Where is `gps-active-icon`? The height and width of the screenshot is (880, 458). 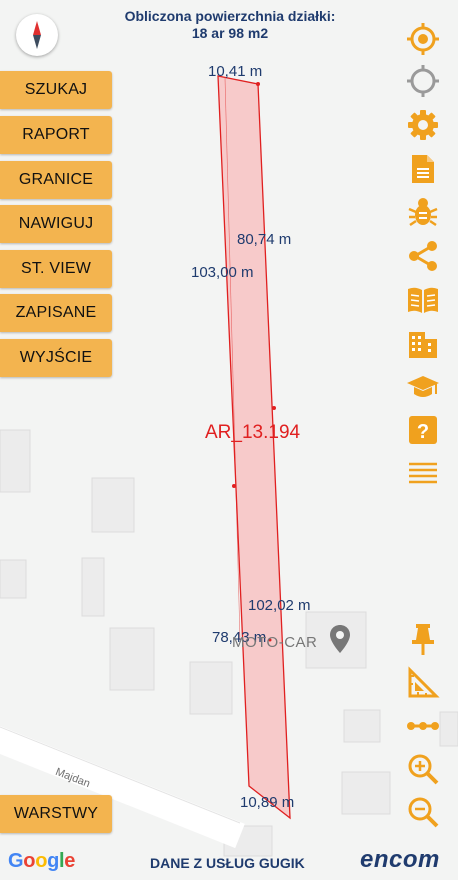 gps-active-icon is located at coordinates (423, 39).